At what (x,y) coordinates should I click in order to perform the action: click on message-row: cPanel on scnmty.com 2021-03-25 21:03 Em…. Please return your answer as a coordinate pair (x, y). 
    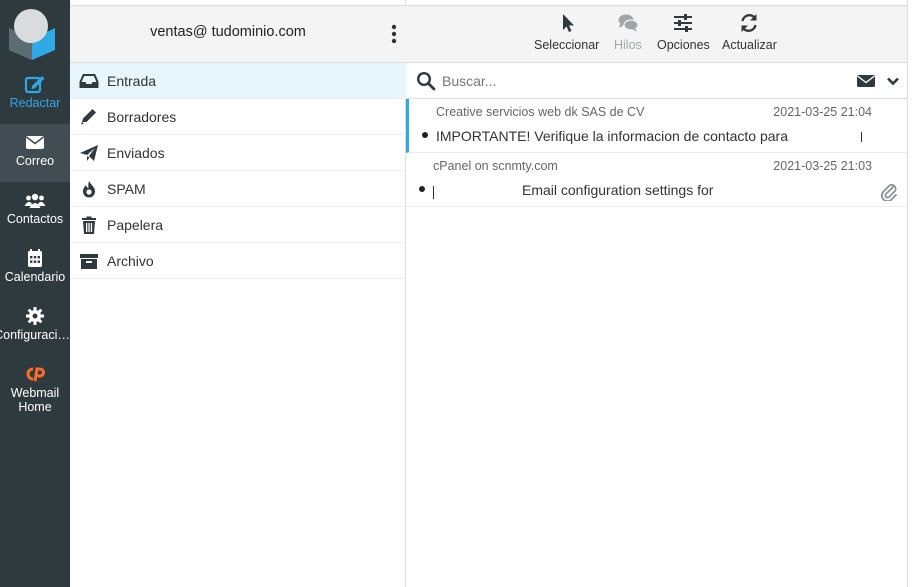
    Looking at the image, I should click on (656, 180).